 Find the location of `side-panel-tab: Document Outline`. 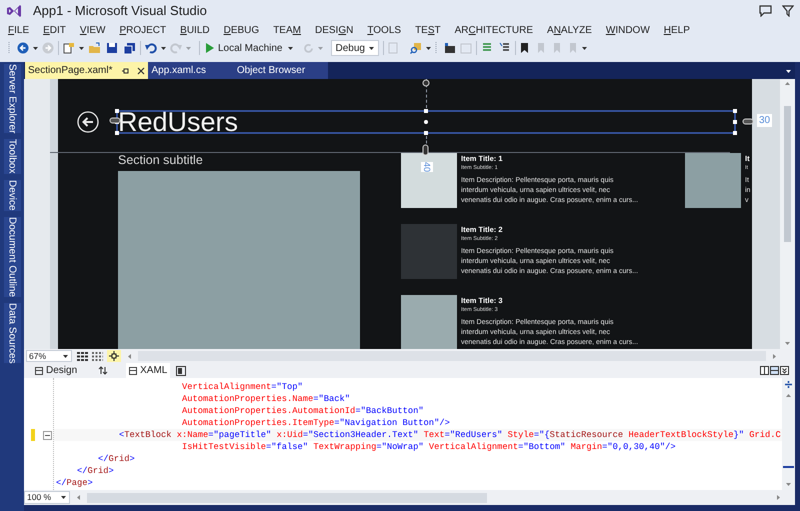

side-panel-tab: Document Outline is located at coordinates (12, 256).